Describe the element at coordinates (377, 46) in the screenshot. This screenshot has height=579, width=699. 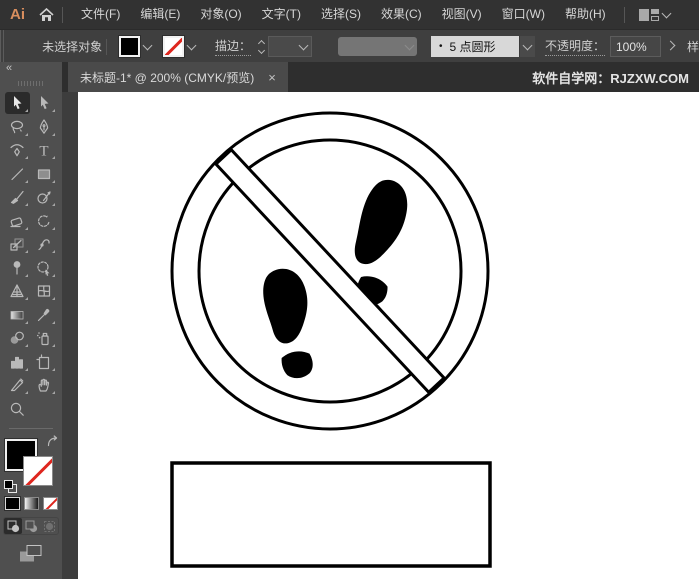
I see `width-profile-dropdown-disabled` at that location.